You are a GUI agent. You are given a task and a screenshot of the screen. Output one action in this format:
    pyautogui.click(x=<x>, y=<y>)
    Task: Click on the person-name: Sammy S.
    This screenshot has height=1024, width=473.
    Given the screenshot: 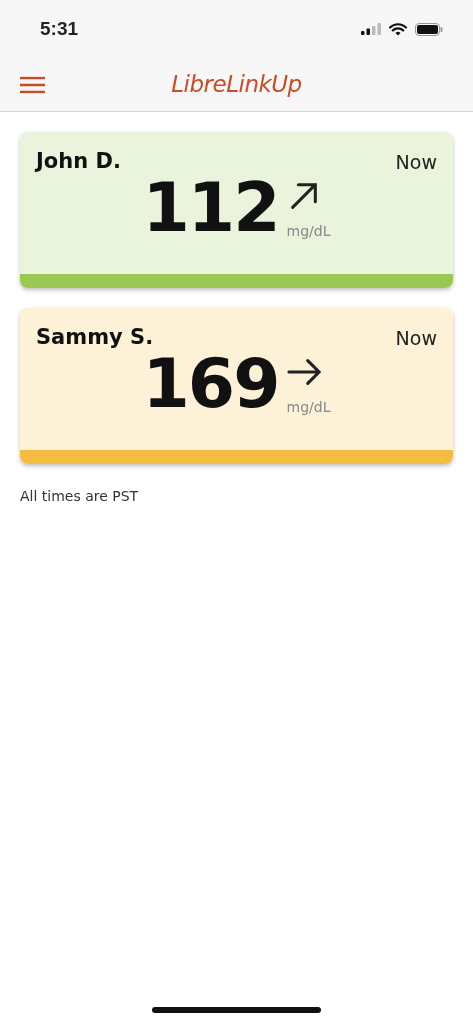 What is the action you would take?
    pyautogui.click(x=95, y=337)
    